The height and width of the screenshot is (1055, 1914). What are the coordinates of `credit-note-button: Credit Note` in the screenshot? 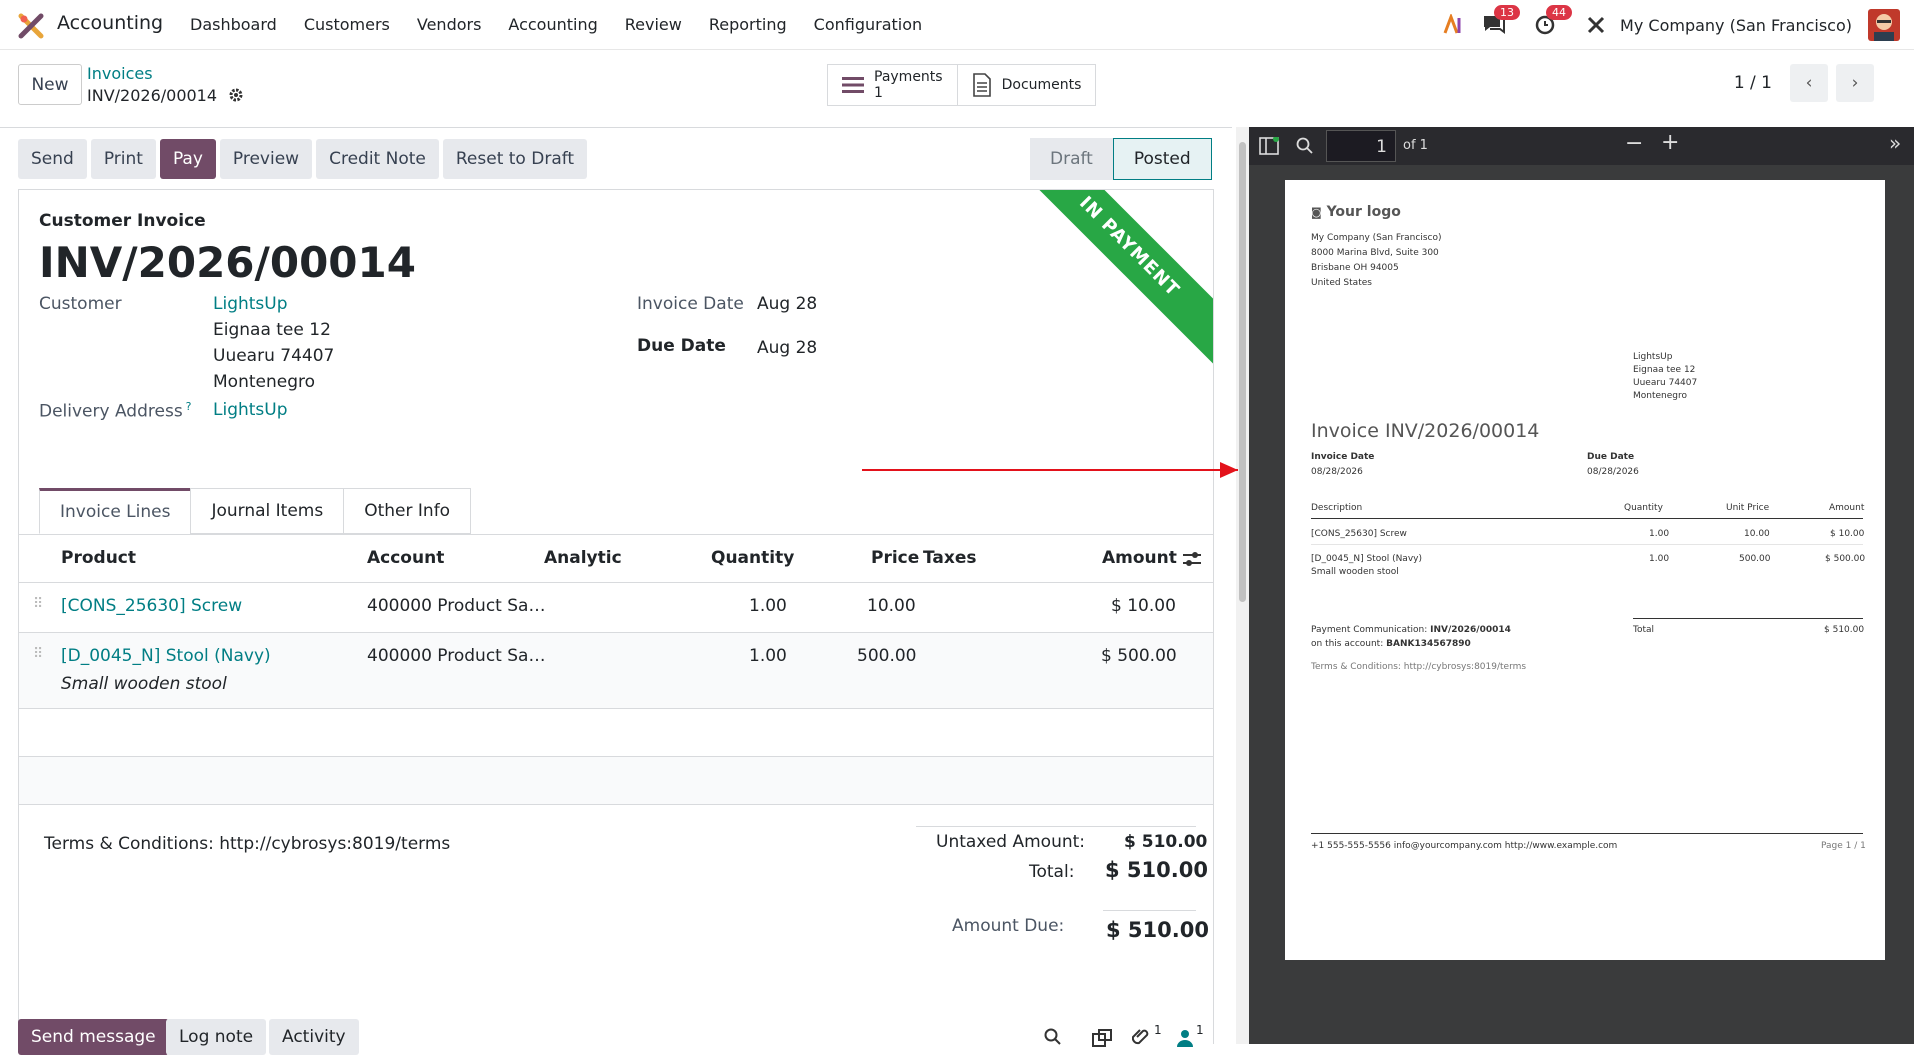 It's located at (377, 159).